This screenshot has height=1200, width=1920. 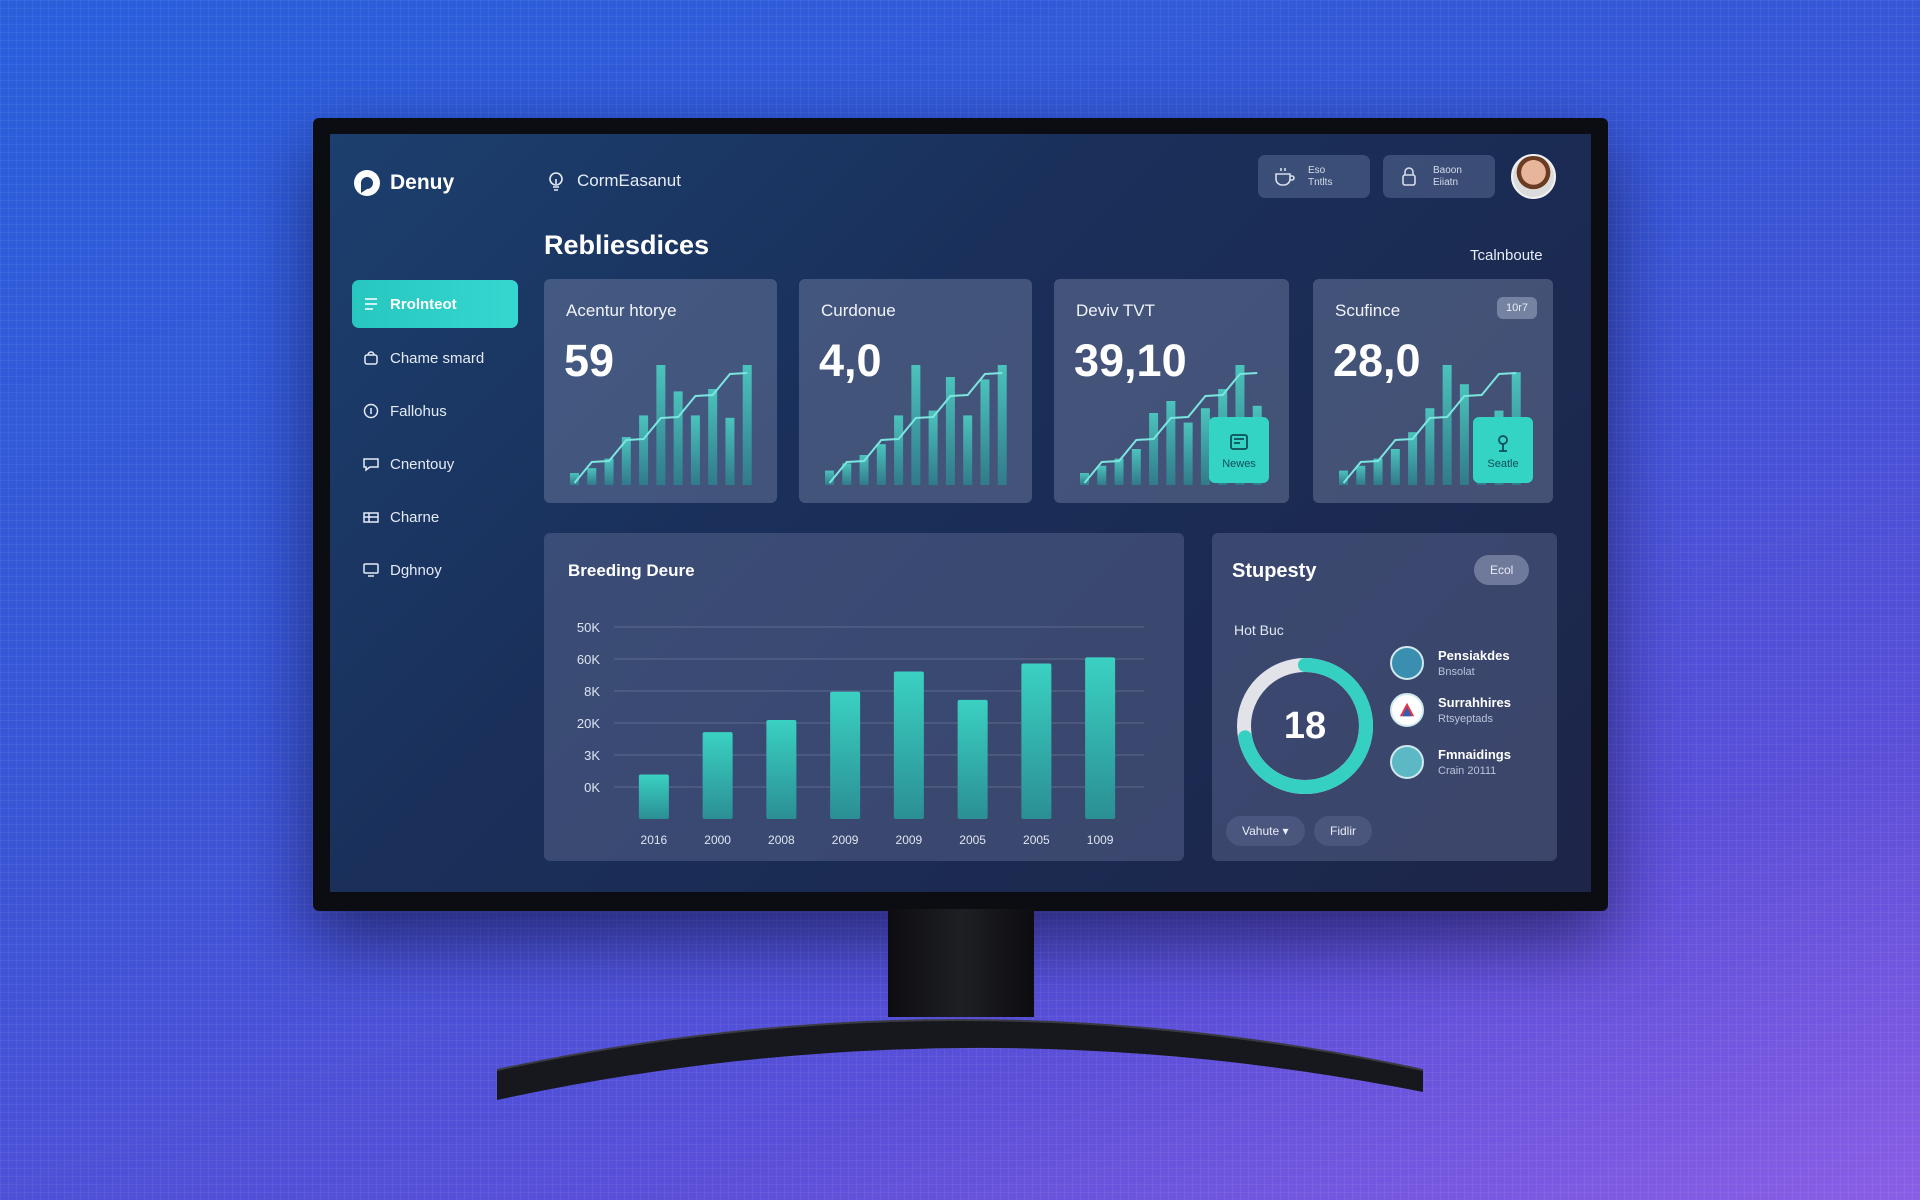 I want to click on legend-desc: Rtsyeptads, so click(x=1466, y=719).